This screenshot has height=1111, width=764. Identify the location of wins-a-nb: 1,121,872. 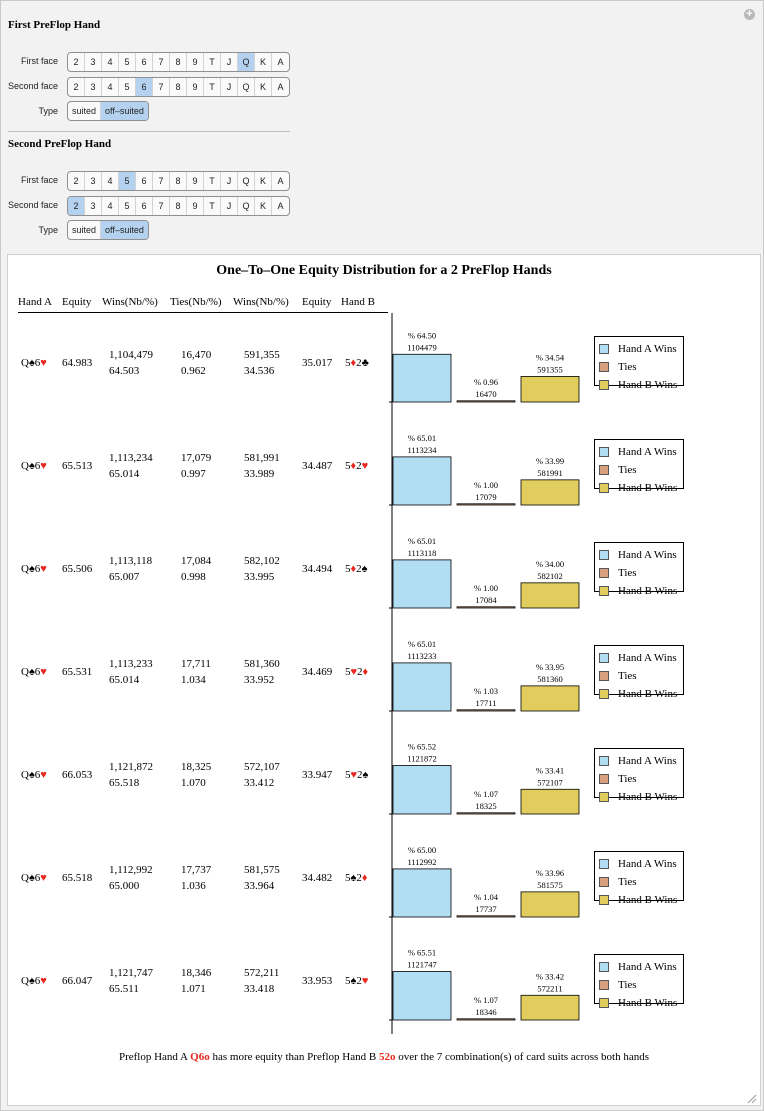
(131, 767).